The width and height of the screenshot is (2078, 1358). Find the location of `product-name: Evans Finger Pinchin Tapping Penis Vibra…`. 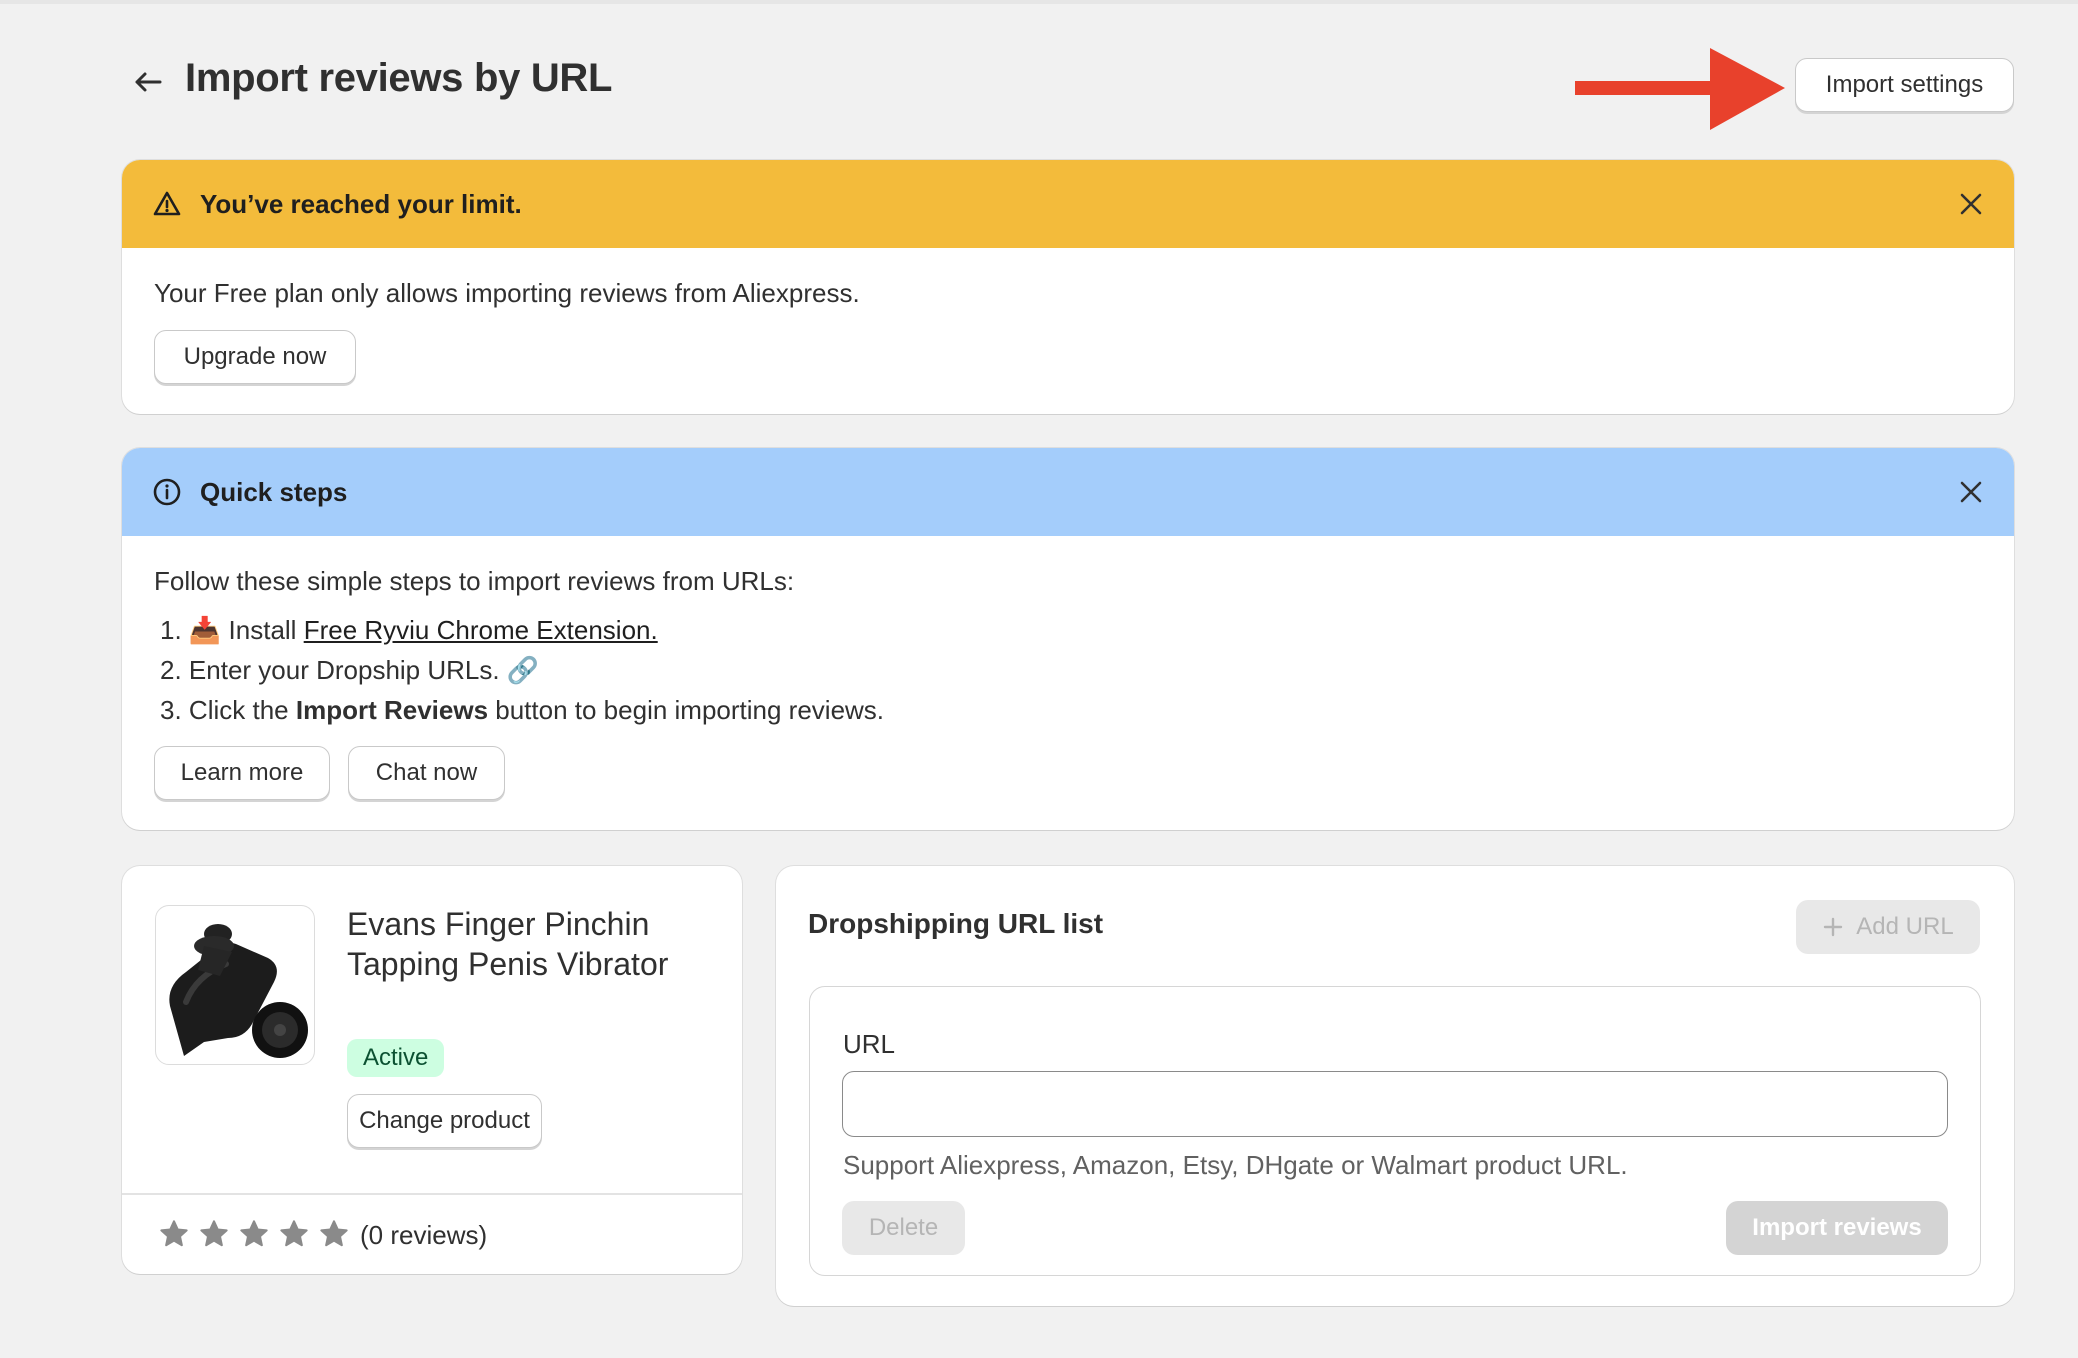

product-name: Evans Finger Pinchin Tapping Penis Vibra… is located at coordinates (508, 944).